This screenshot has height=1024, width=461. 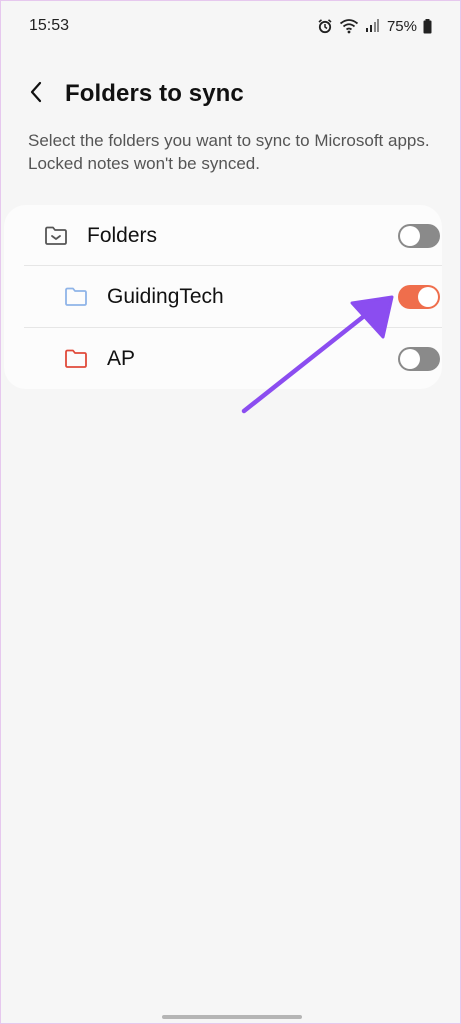 What do you see at coordinates (325, 26) in the screenshot?
I see `alarm-icon` at bounding box center [325, 26].